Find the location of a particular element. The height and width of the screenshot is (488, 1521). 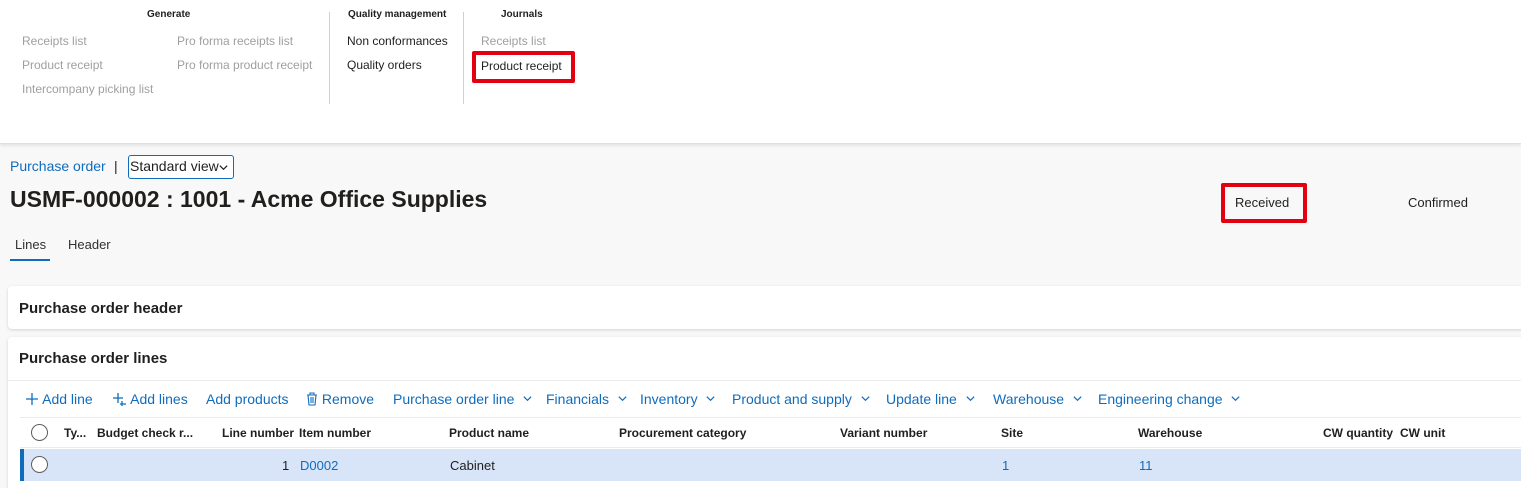

generate-receipts-list: Receipts list is located at coordinates (54, 41).